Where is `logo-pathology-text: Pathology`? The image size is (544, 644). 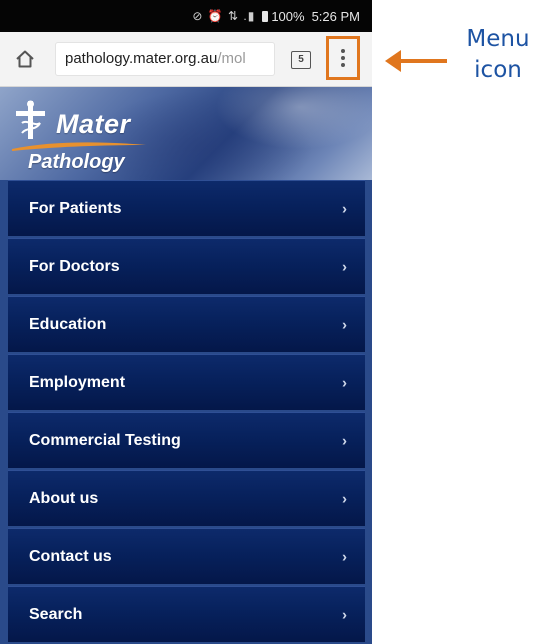 logo-pathology-text: Pathology is located at coordinates (76, 162).